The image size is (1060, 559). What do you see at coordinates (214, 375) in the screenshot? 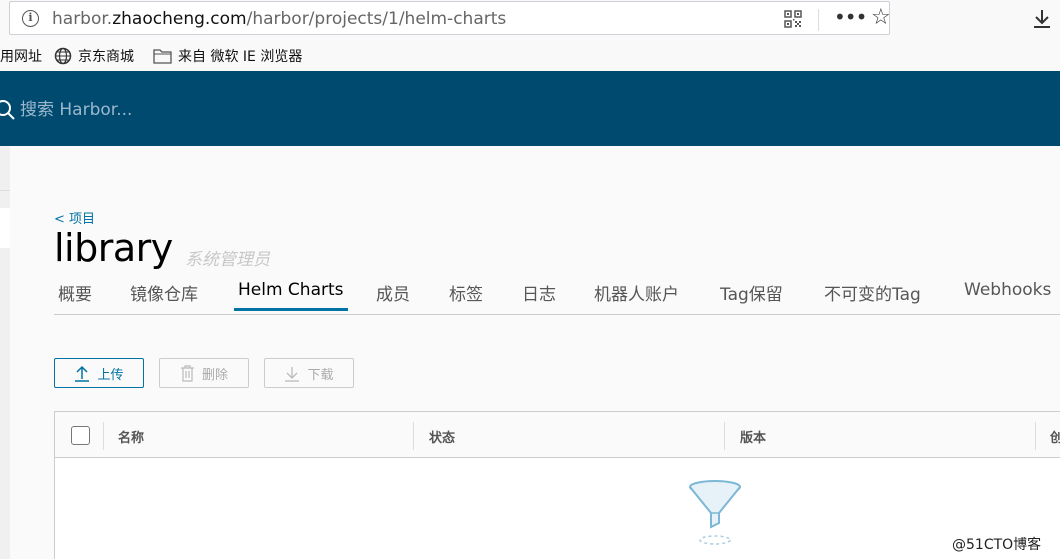
I see `delete-label: 删除` at bounding box center [214, 375].